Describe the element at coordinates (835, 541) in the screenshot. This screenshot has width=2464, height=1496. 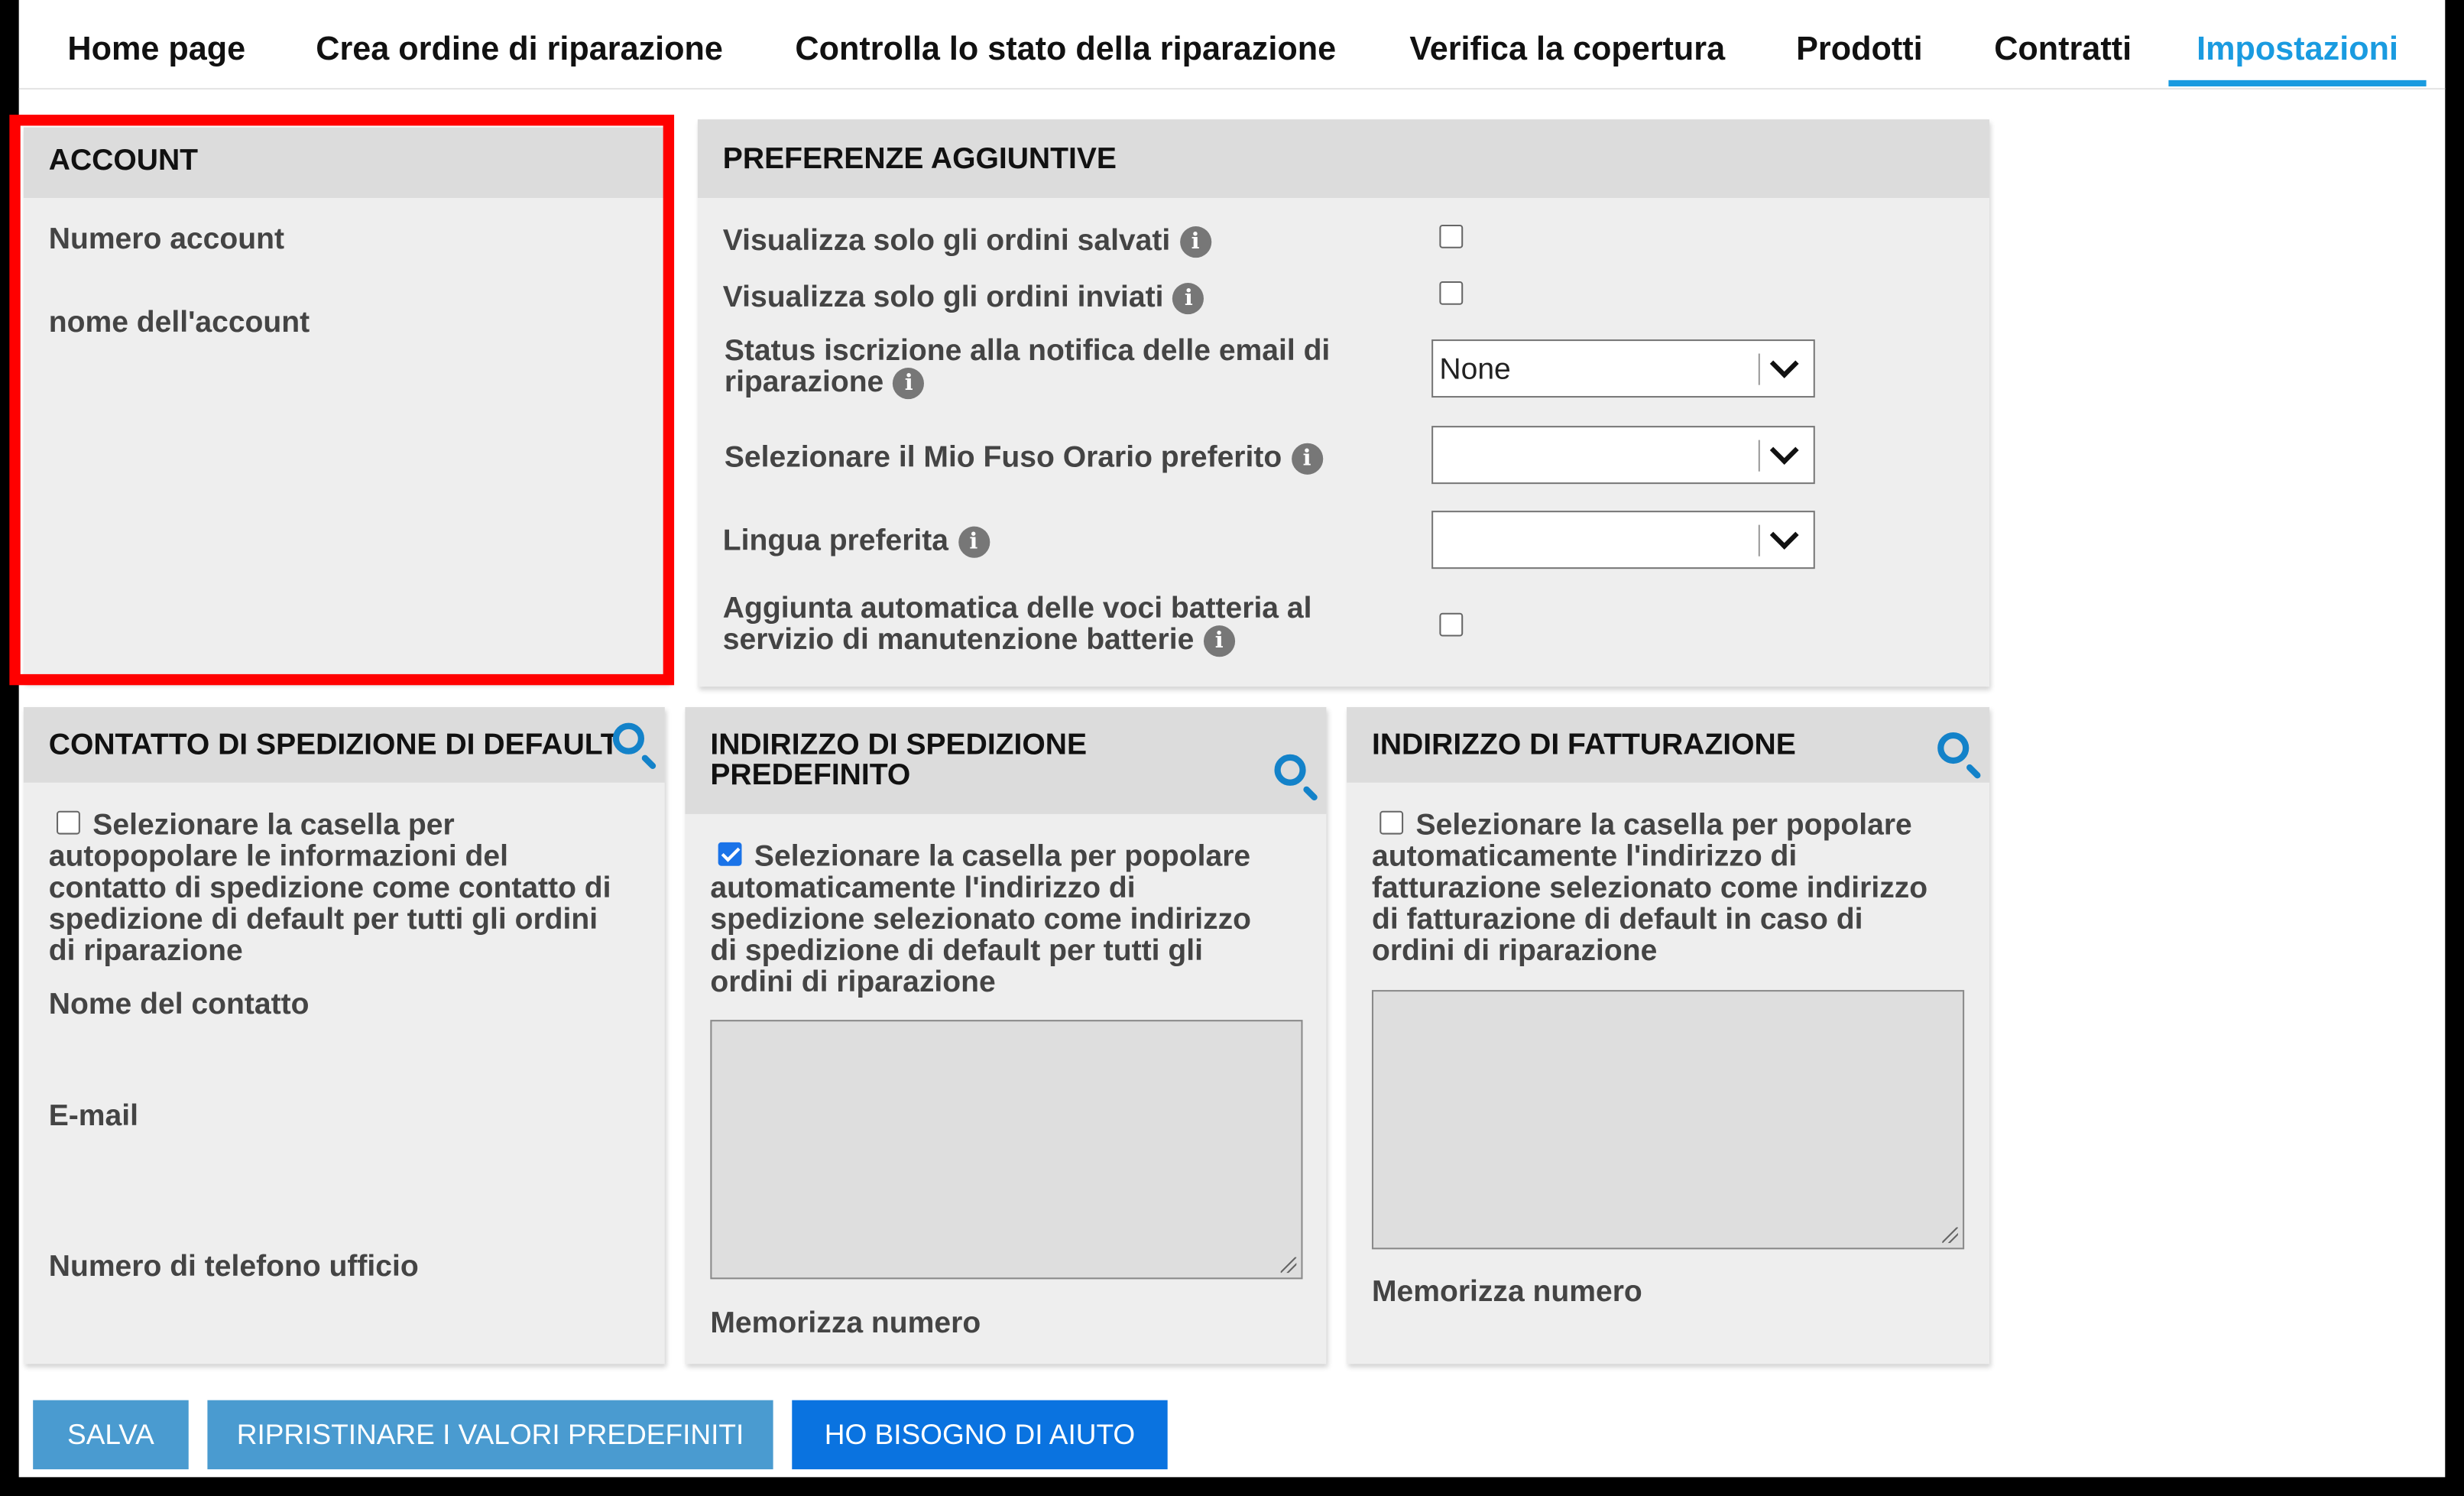
I see `language-text: Lingua preferita` at that location.